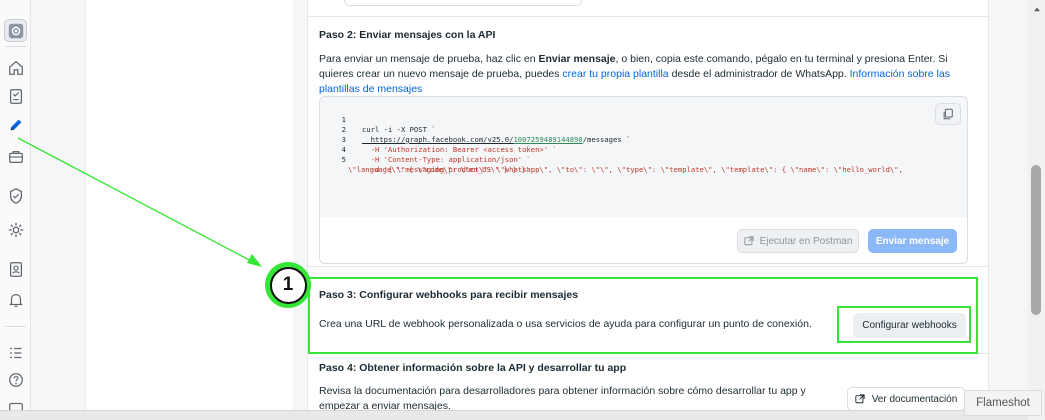 The width and height of the screenshot is (1045, 420). Describe the element at coordinates (446, 159) in the screenshot. I see `code-text: -H 'Content-Type: application/json' `` at that location.